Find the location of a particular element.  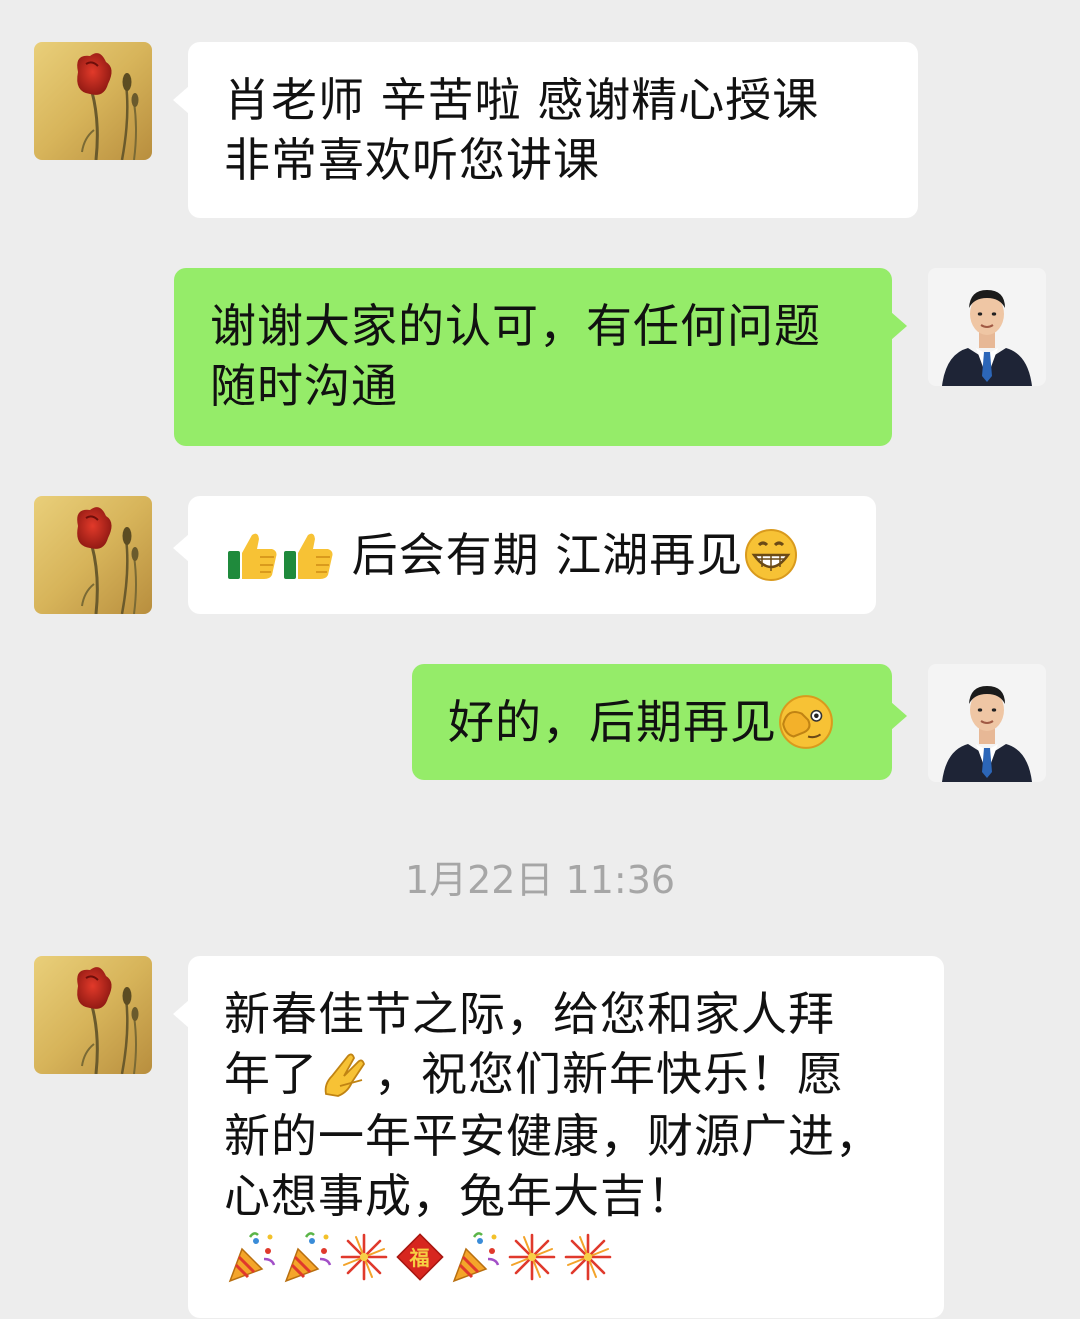

message-text: 后会有期 江湖再见 is located at coordinates (547, 555).